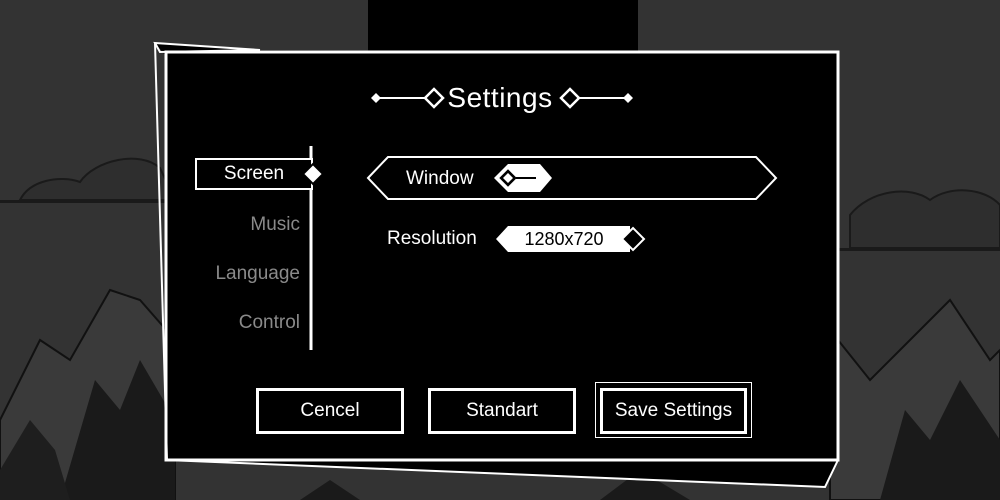  What do you see at coordinates (269, 323) in the screenshot?
I see `nav-item-control: Control` at bounding box center [269, 323].